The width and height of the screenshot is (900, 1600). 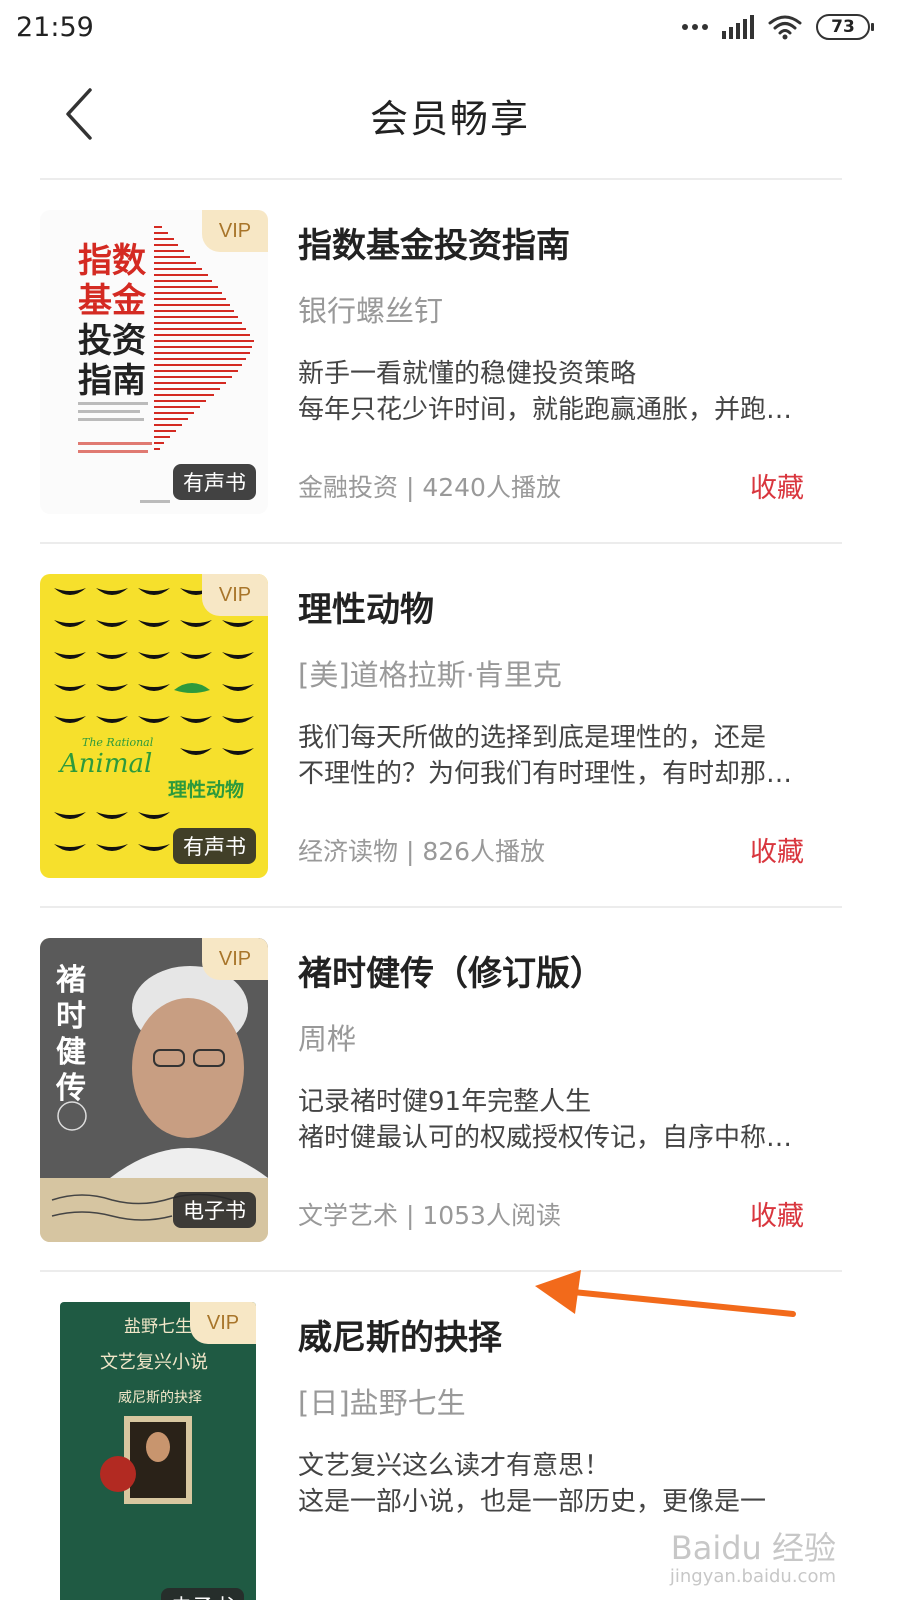 I want to click on watermark-main: Baidu 经验, so click(x=753, y=1548).